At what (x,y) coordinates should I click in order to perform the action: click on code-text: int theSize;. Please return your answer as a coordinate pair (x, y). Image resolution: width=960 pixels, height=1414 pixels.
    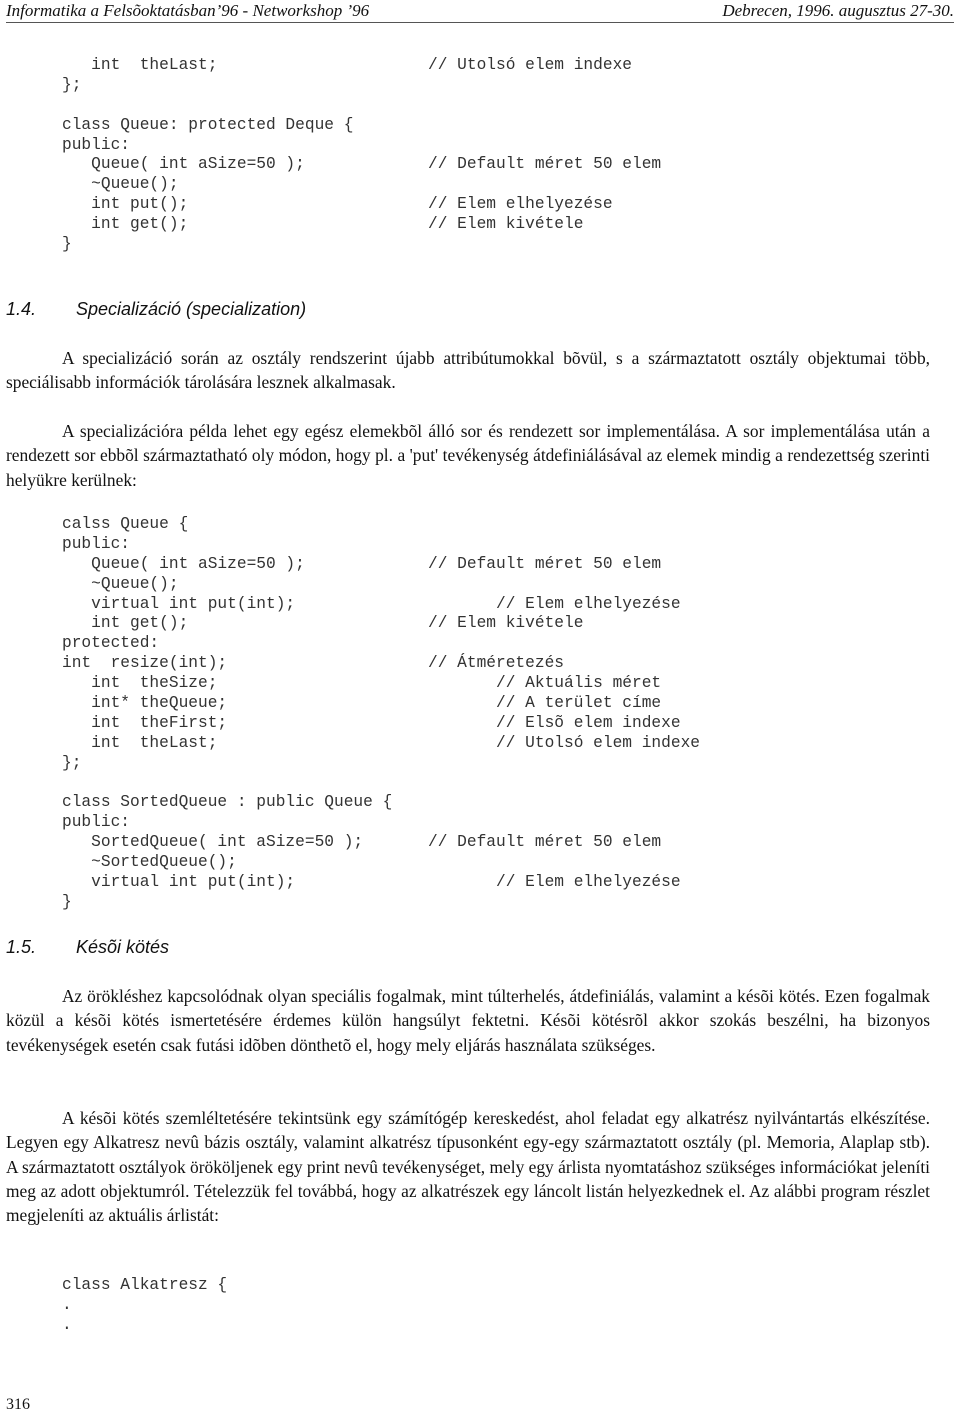
    Looking at the image, I should click on (140, 683).